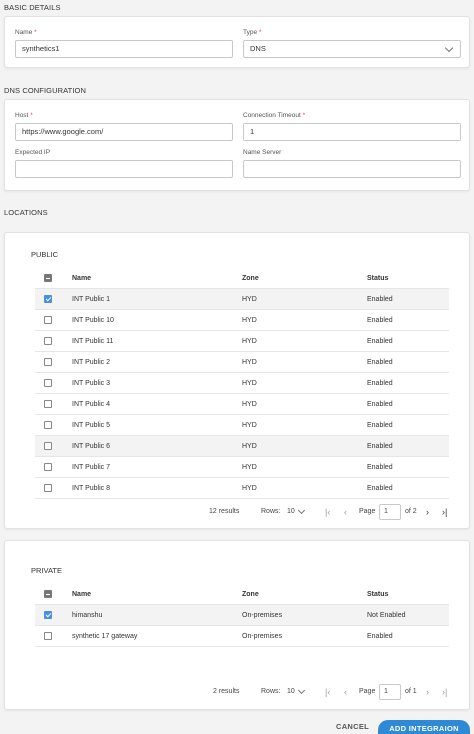 The height and width of the screenshot is (734, 474). What do you see at coordinates (45, 254) in the screenshot?
I see `public-group-title: PUBLIC` at bounding box center [45, 254].